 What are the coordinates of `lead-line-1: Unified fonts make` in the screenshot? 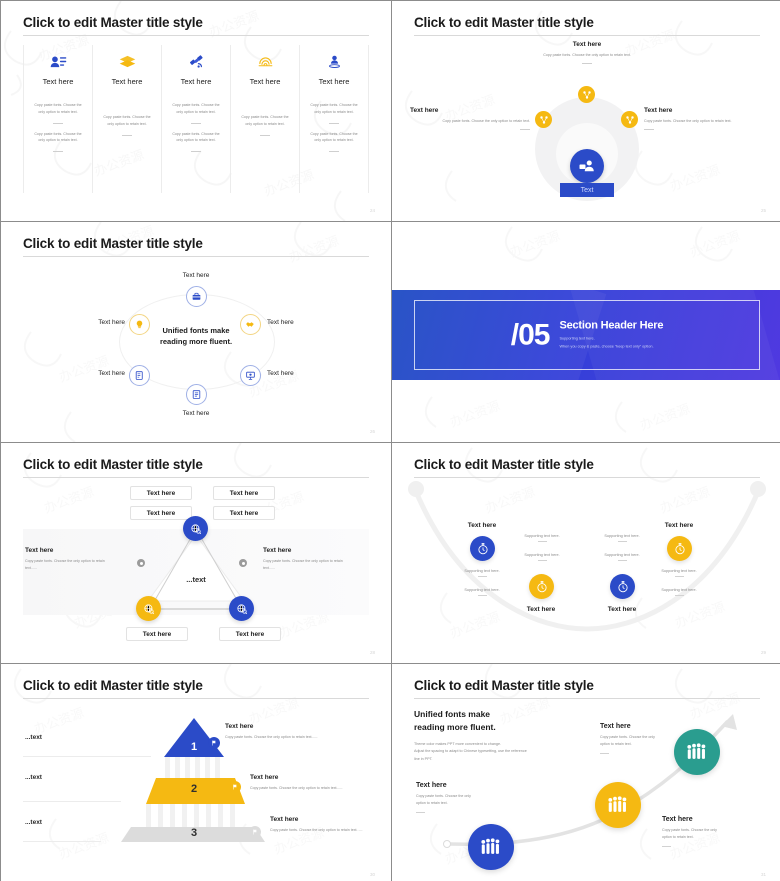 It's located at (452, 714).